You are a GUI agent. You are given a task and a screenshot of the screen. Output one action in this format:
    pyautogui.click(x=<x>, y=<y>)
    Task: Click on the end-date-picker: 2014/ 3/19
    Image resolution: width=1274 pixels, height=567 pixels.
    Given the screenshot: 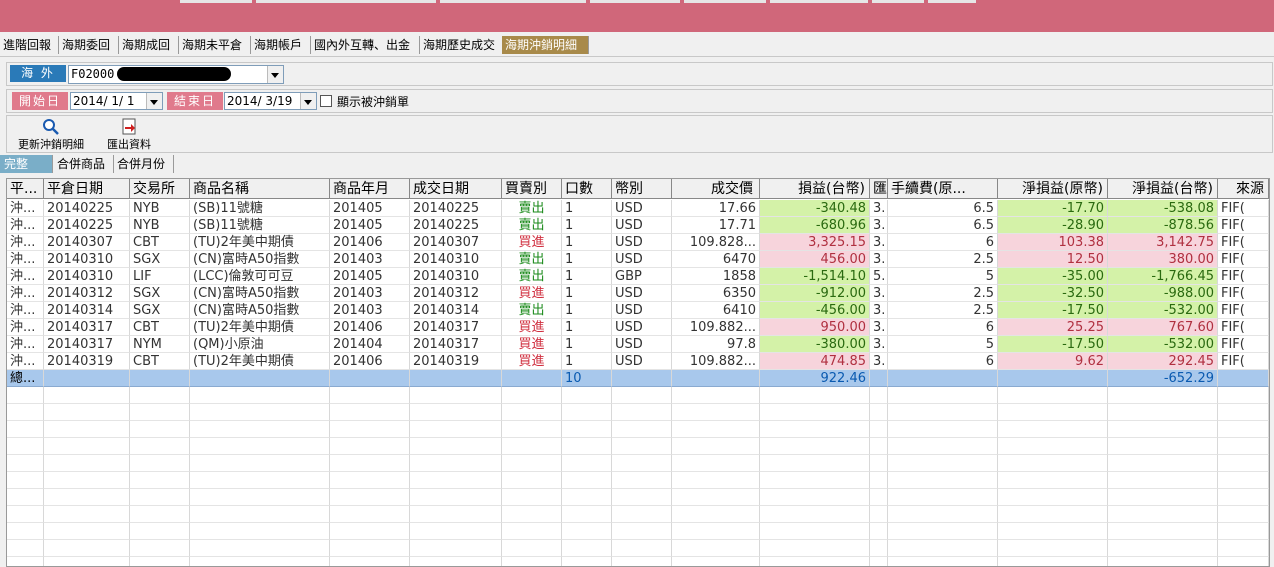 What is the action you would take?
    pyautogui.click(x=270, y=101)
    